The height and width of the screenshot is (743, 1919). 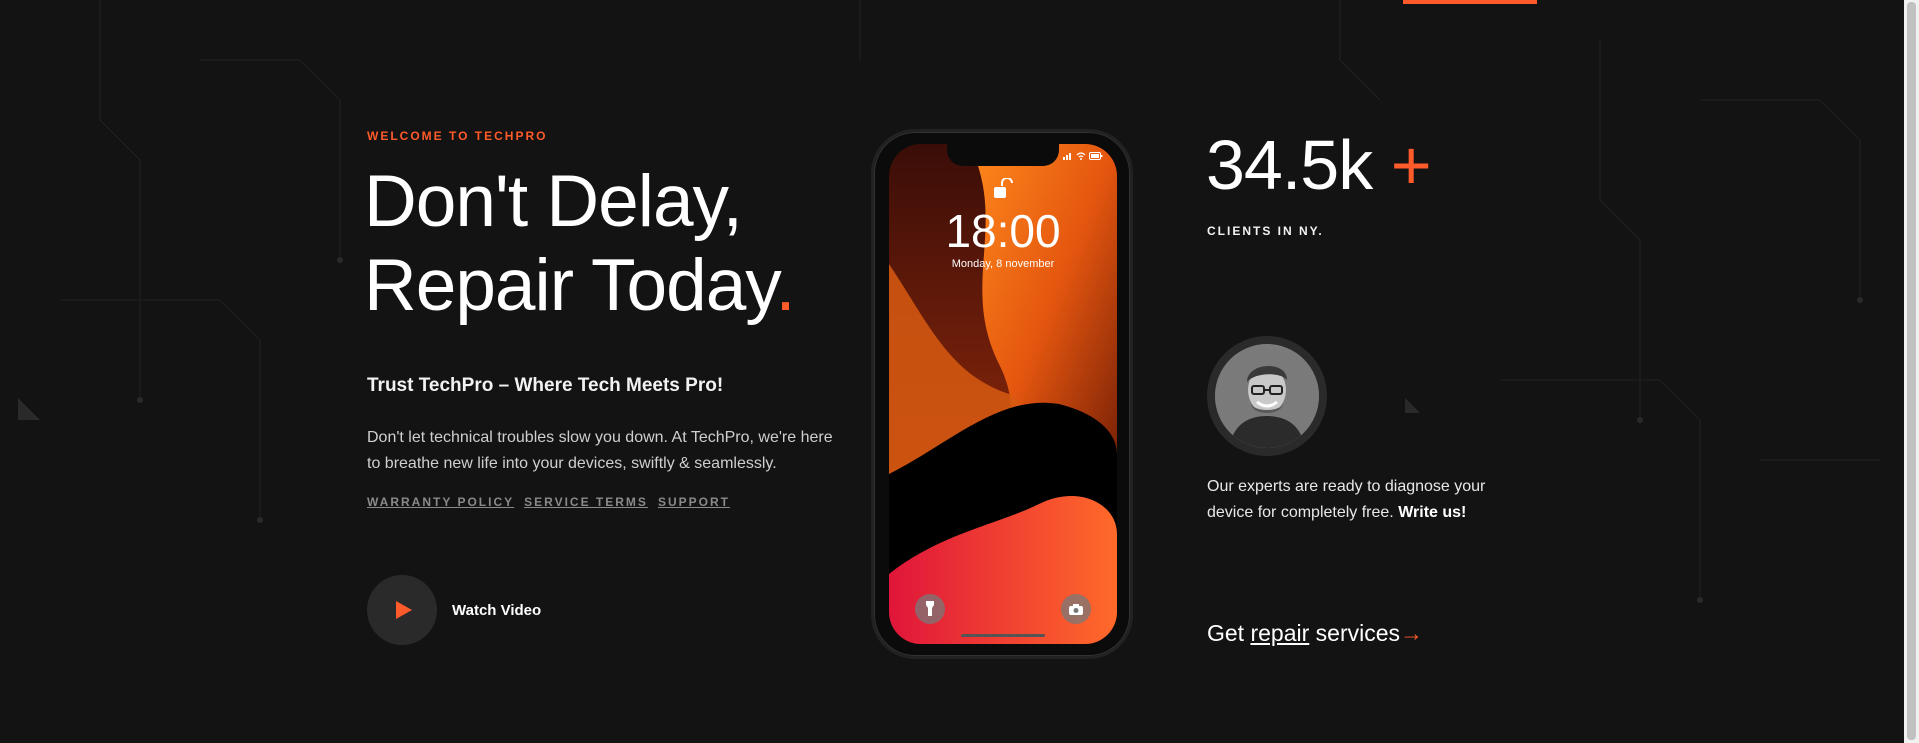 I want to click on policy-links: WARRANTY POLICY SERVICE TERMS SUPPORT, so click(x=548, y=502).